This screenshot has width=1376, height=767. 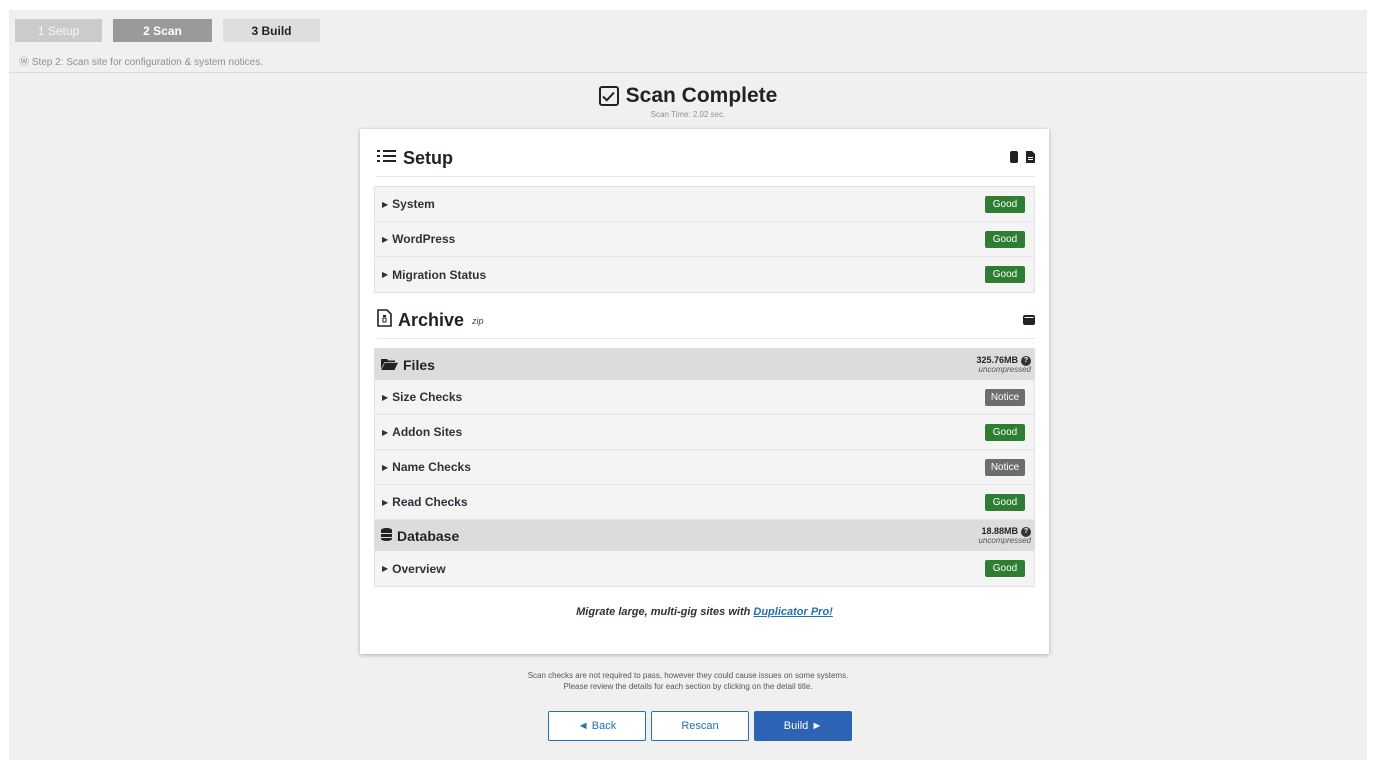 What do you see at coordinates (419, 364) in the screenshot?
I see `files-title: Files` at bounding box center [419, 364].